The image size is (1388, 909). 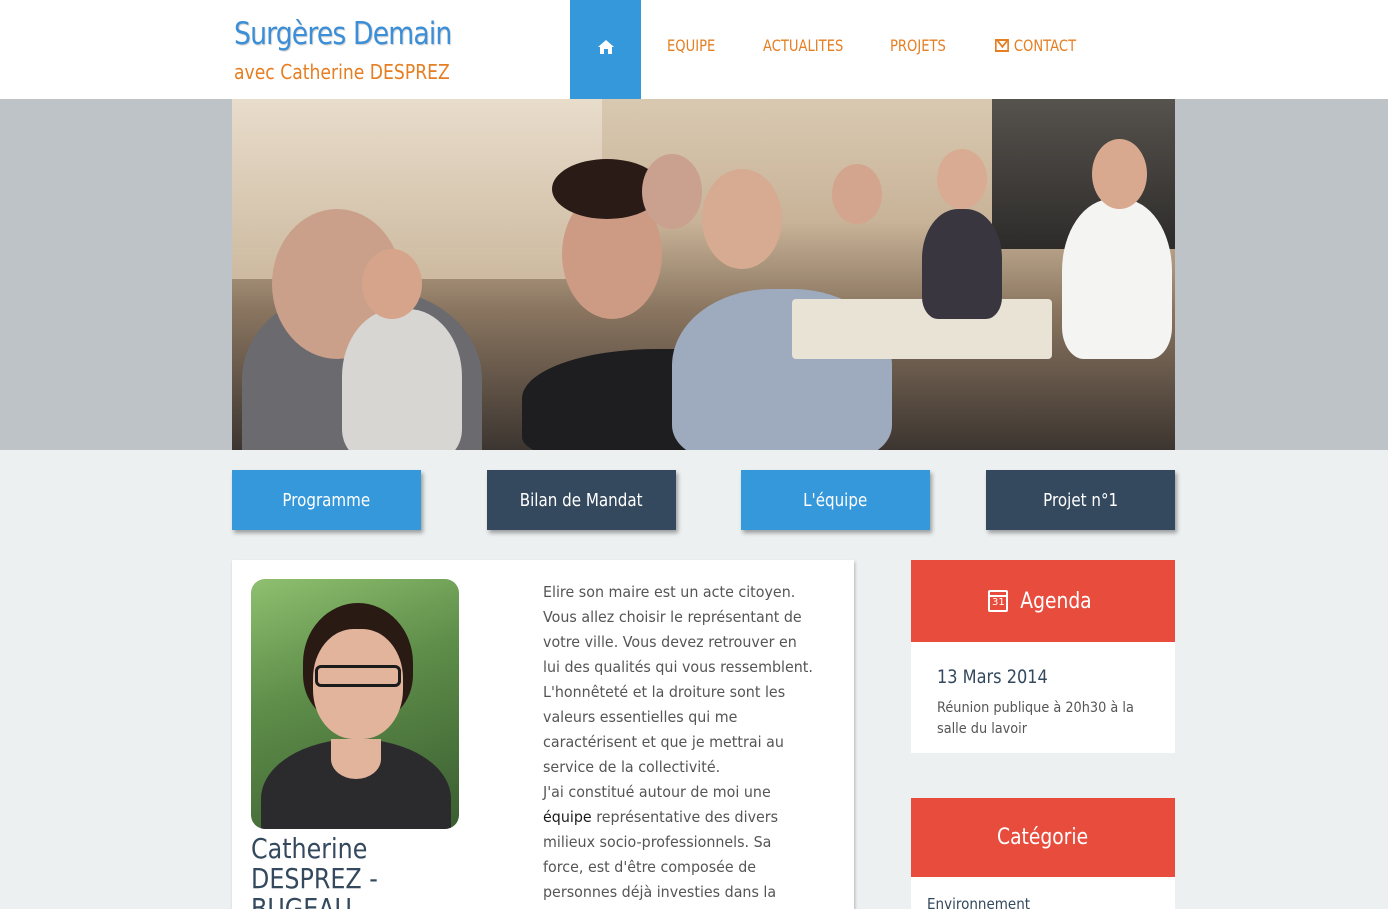 What do you see at coordinates (567, 817) in the screenshot?
I see `equipe-link: équipe` at bounding box center [567, 817].